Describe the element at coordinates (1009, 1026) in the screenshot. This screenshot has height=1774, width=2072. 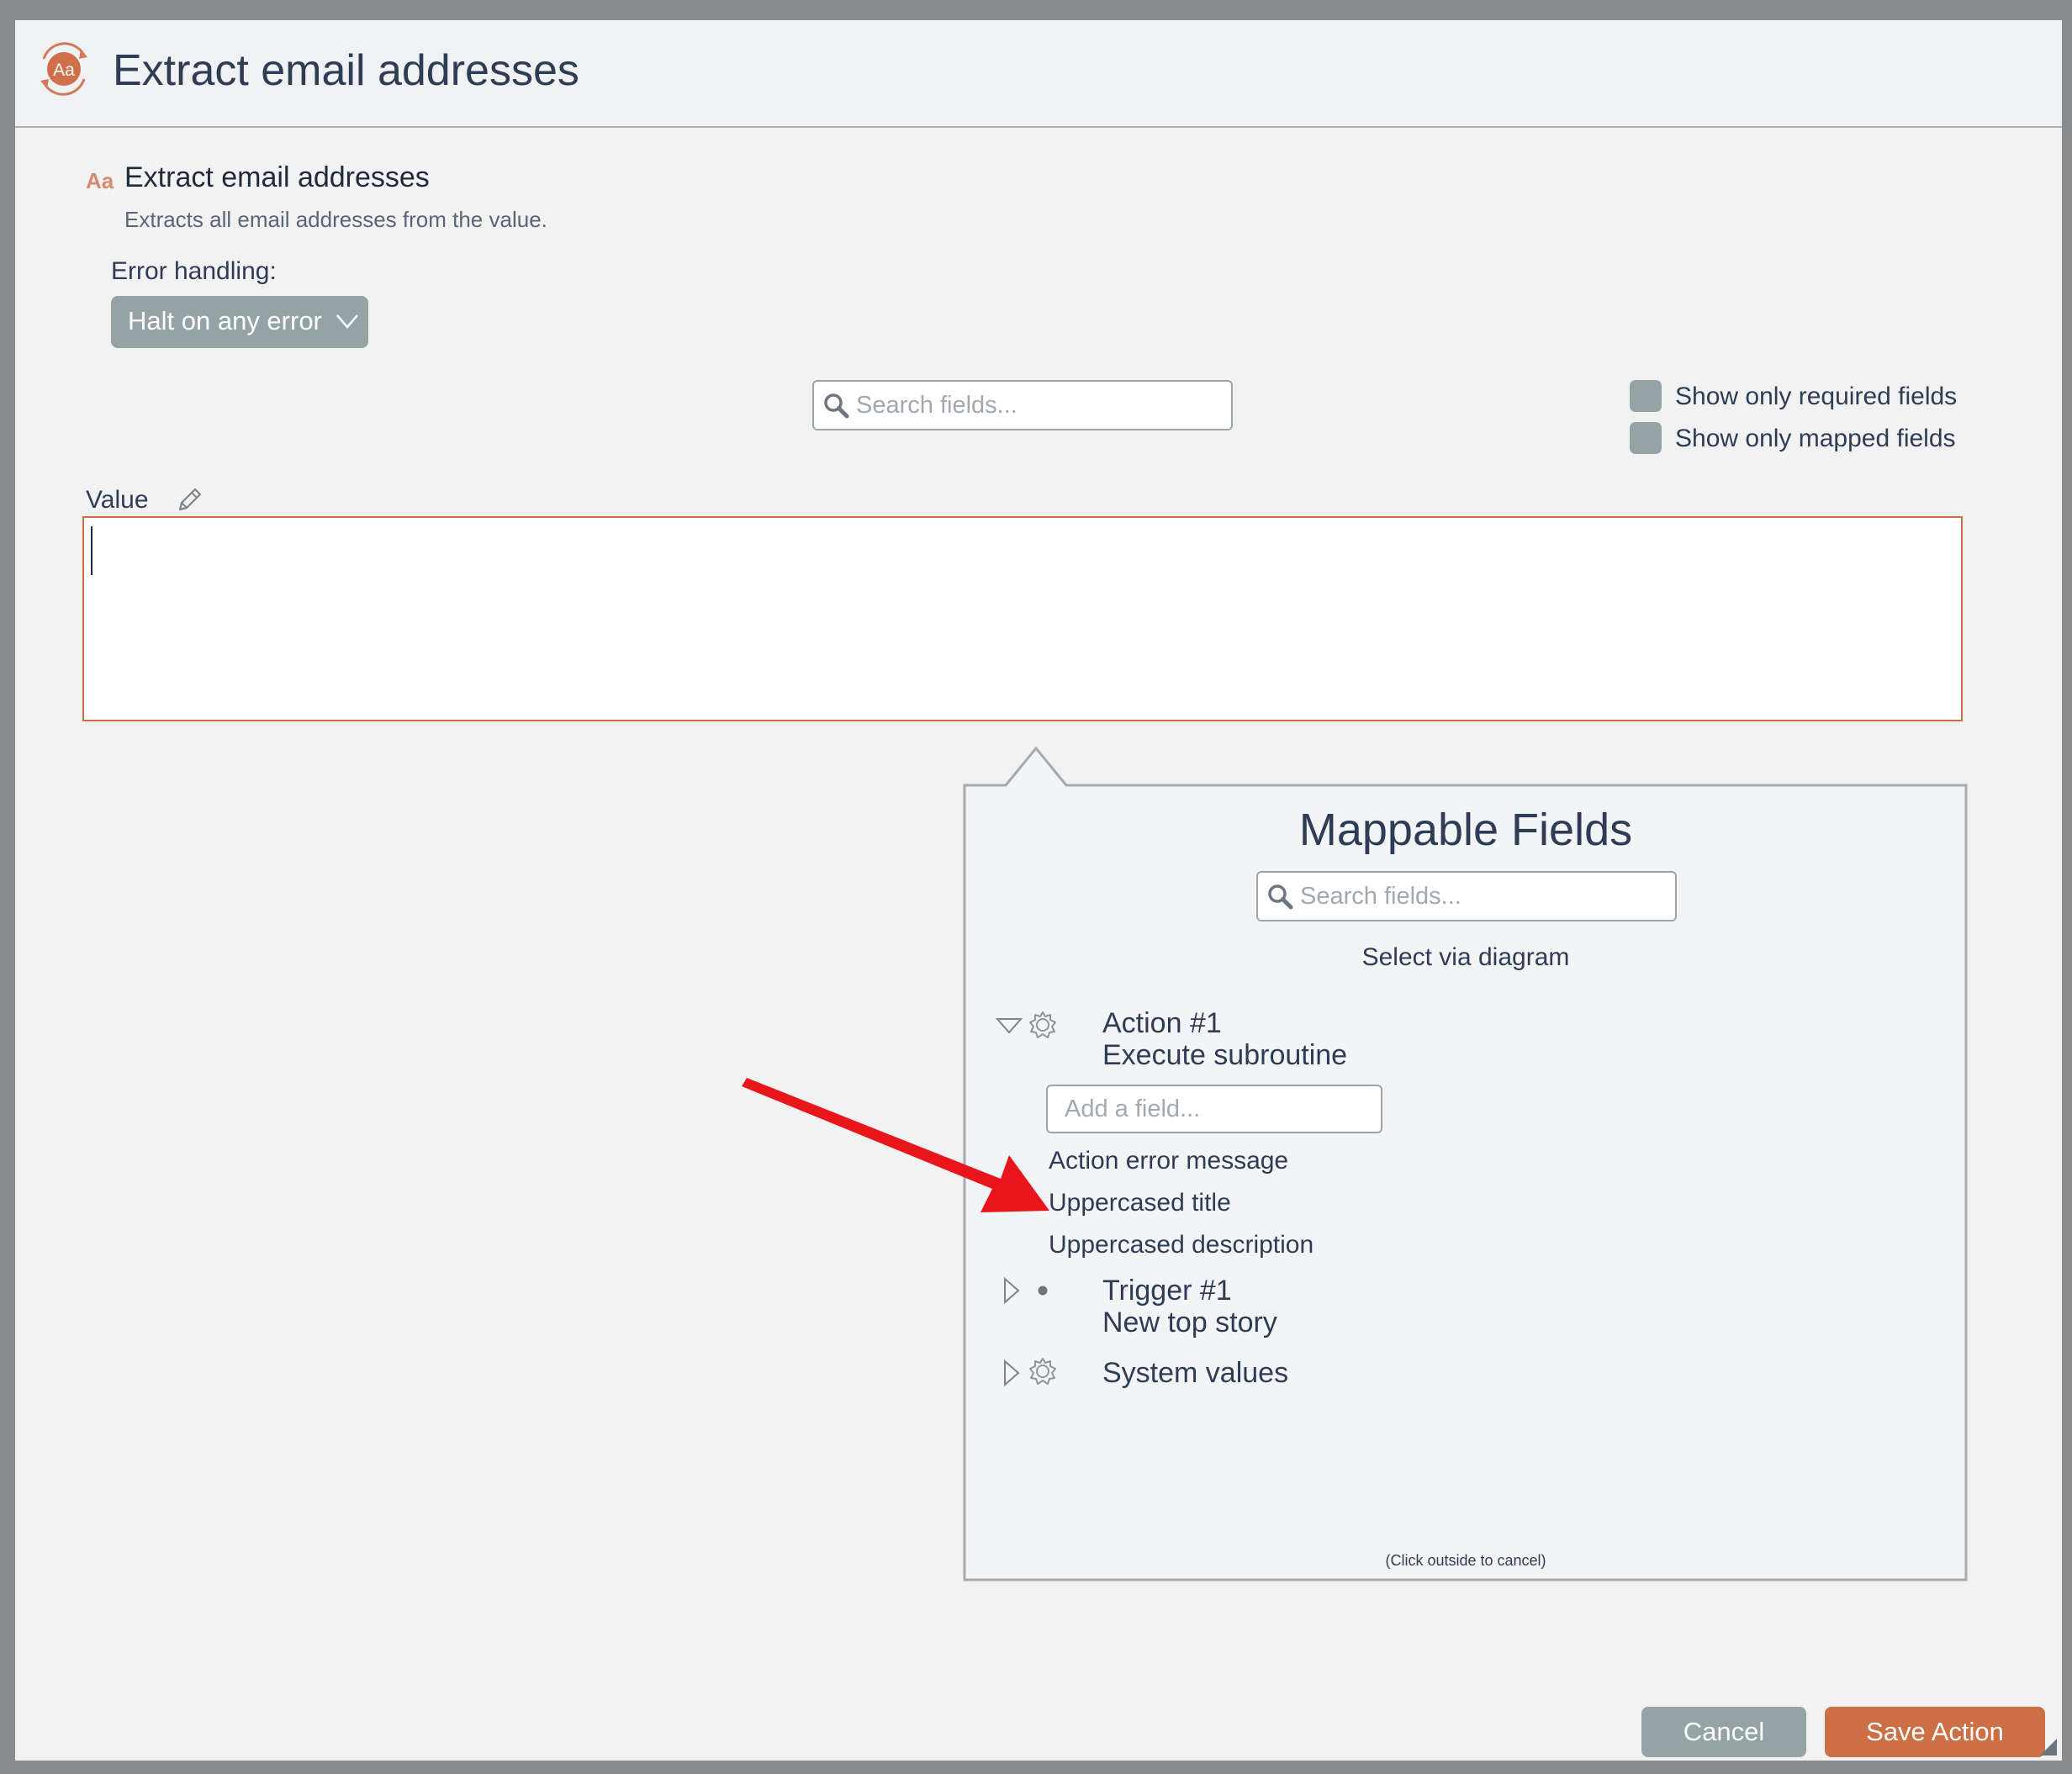
I see `collapse-triangle-icon` at that location.